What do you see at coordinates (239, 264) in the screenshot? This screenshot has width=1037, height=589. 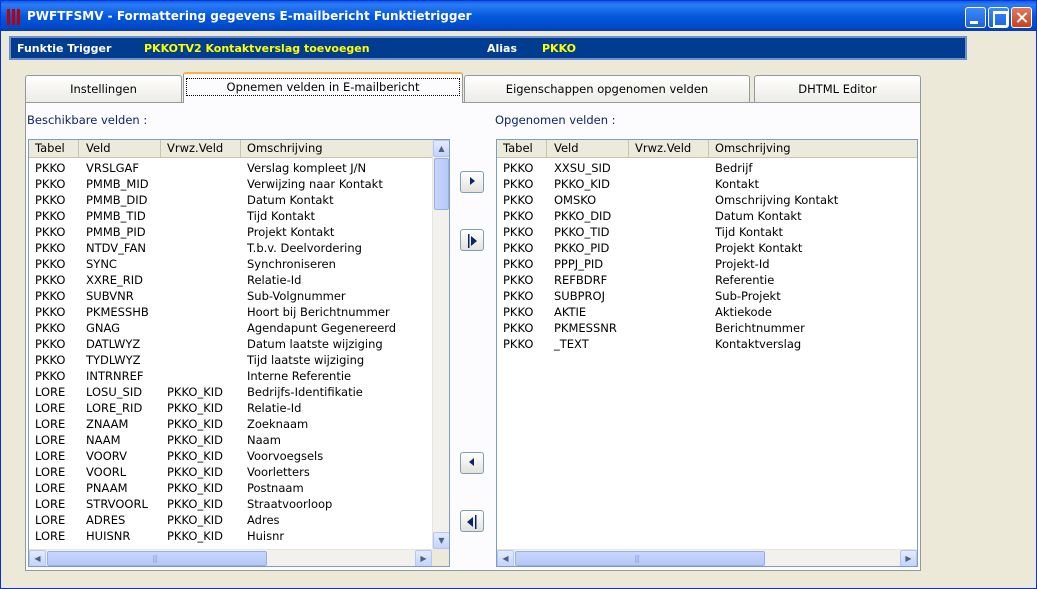 I see `list-item: PKKO SYNC Synchroniseren` at bounding box center [239, 264].